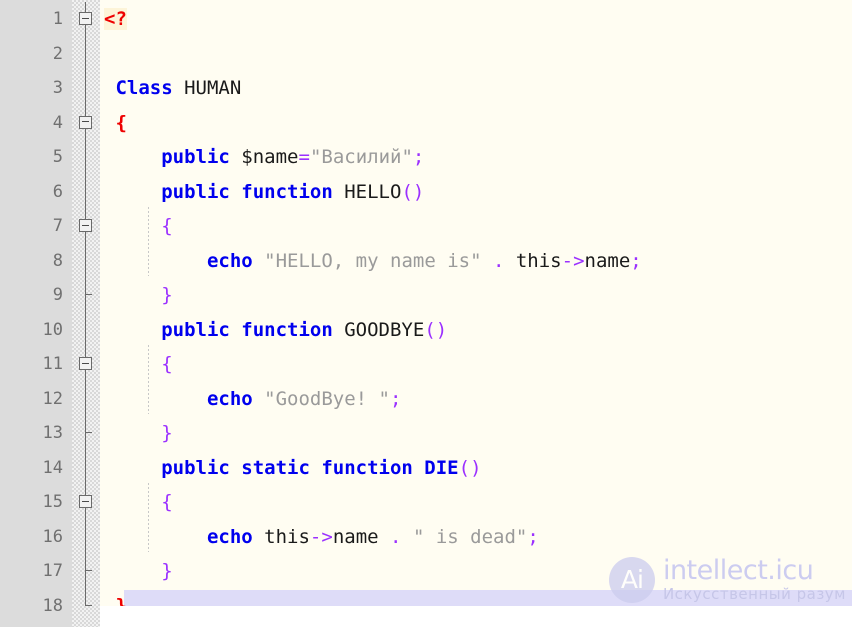 Image resolution: width=852 pixels, height=627 pixels. I want to click on code-line-15: {, so click(476, 502).